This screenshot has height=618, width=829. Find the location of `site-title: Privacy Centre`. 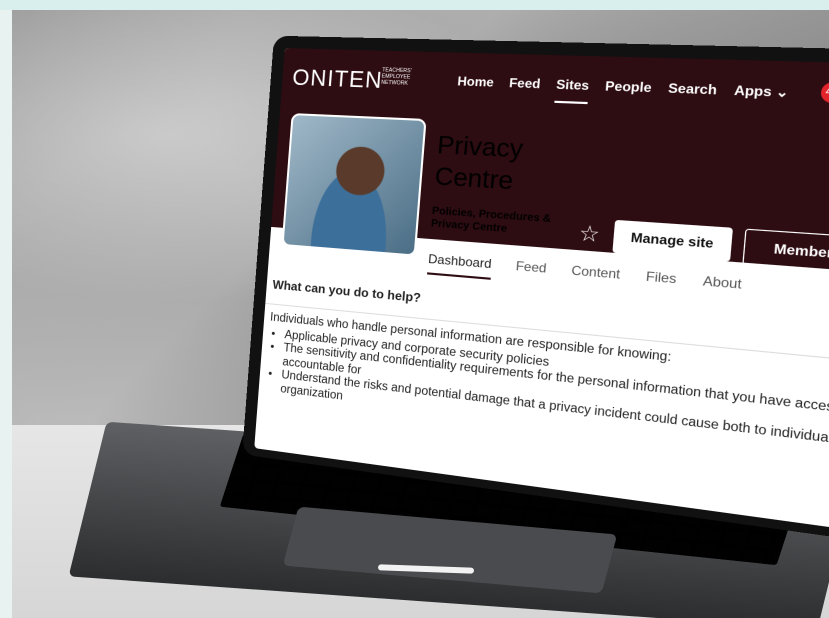

site-title: Privacy Centre is located at coordinates (479, 163).